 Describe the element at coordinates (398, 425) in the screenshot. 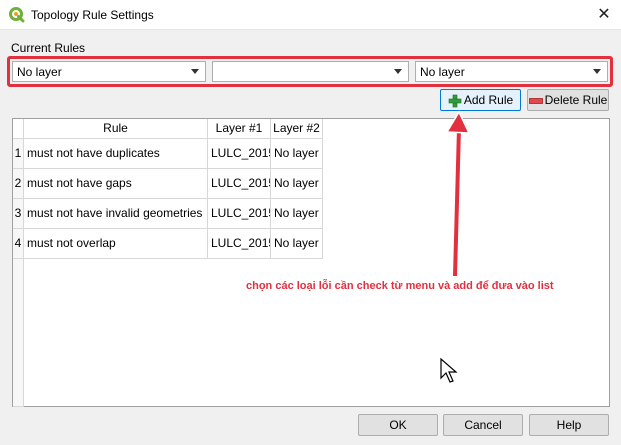

I see `ok-button: OK` at that location.